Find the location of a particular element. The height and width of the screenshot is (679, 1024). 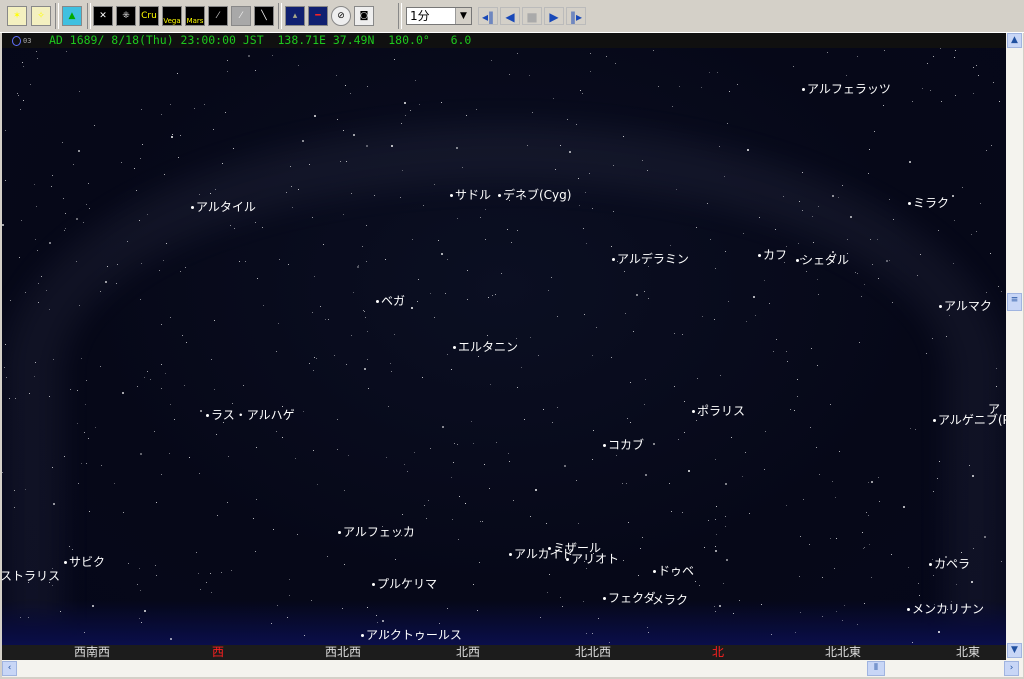

scroll-up-button: ▲ is located at coordinates (1014, 40).